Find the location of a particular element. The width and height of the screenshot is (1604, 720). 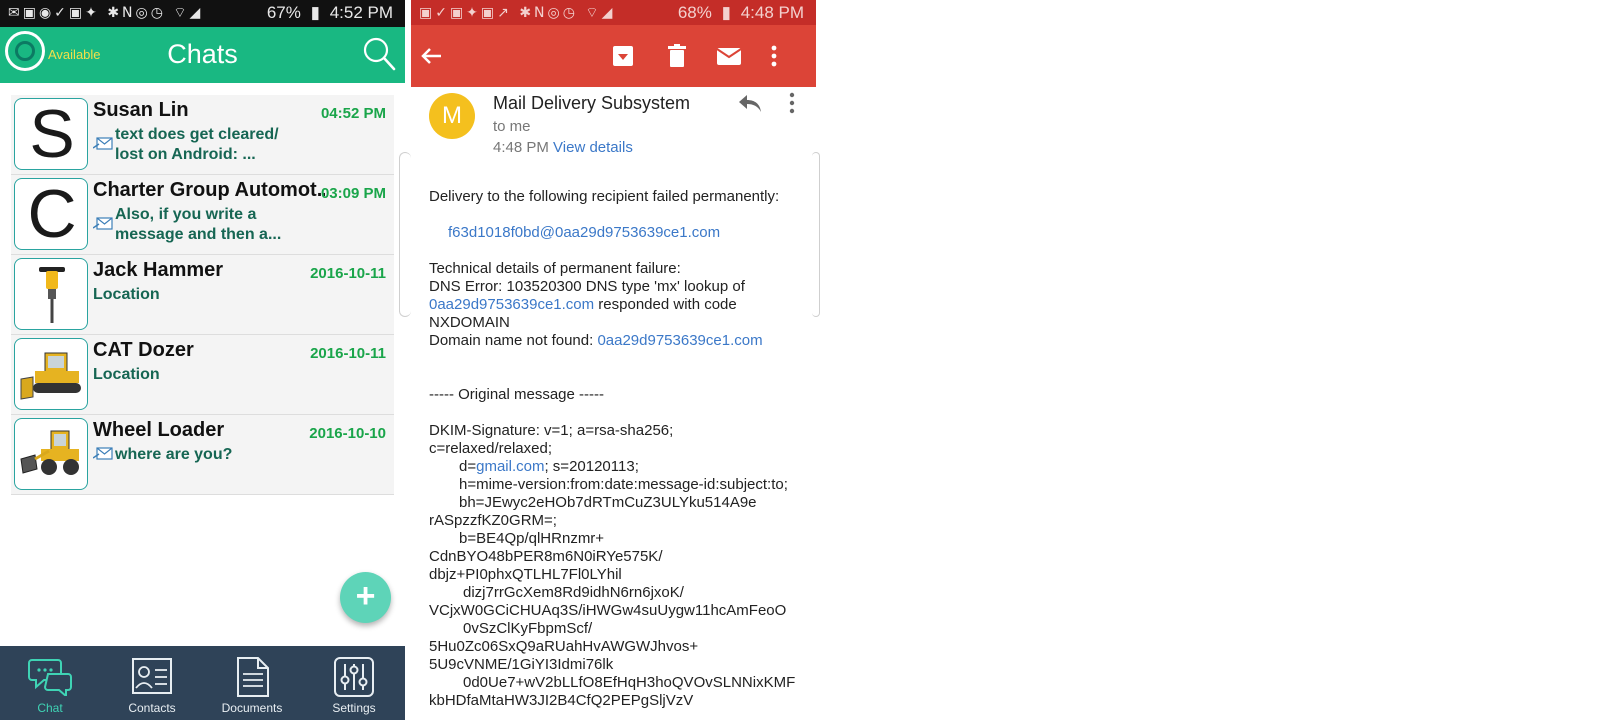

chat-preview: where are you? is located at coordinates (174, 454).